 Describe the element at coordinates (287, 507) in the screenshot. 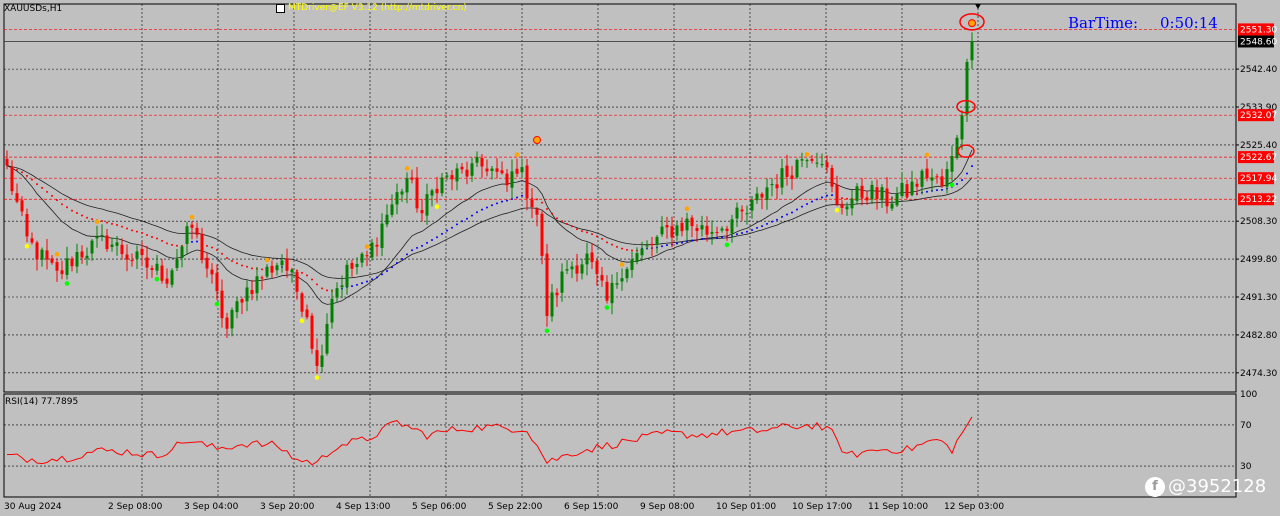

I see `x-axis-label: 3 Sep 20:00` at that location.